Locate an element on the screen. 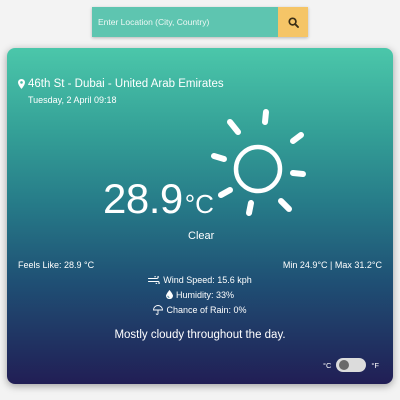 The width and height of the screenshot is (400, 400). search-button is located at coordinates (293, 22).